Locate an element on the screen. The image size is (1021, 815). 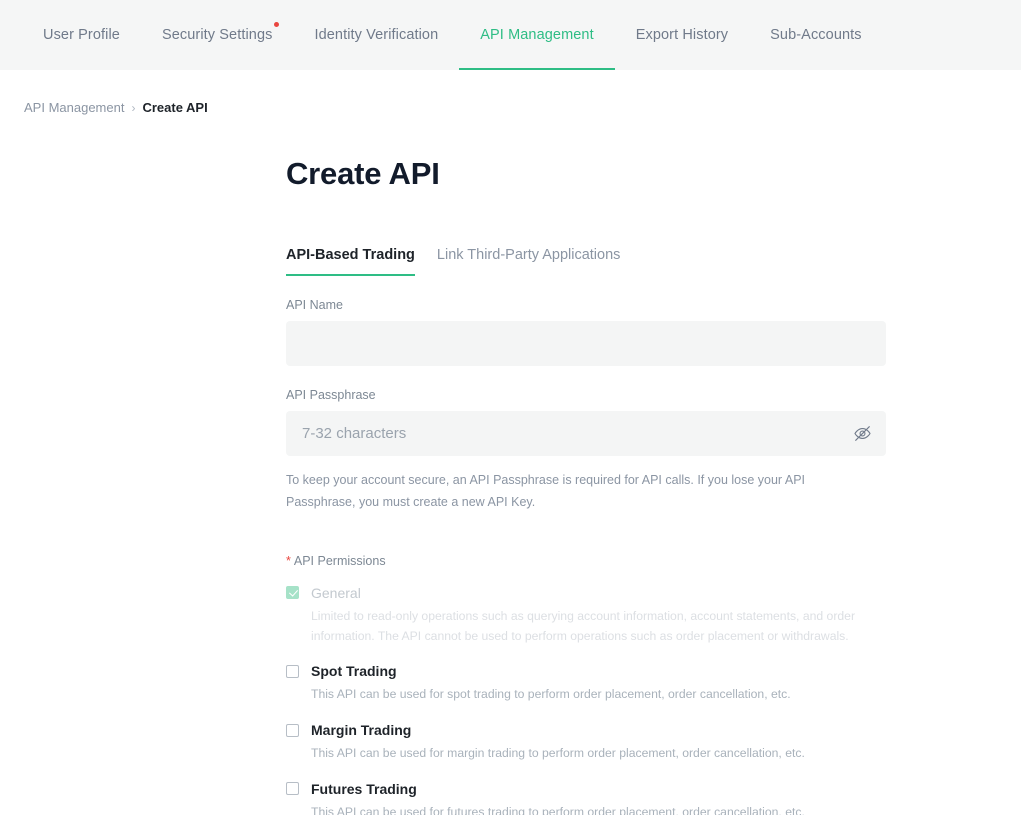
api-permissions-label: * API Permissions is located at coordinates (586, 561).